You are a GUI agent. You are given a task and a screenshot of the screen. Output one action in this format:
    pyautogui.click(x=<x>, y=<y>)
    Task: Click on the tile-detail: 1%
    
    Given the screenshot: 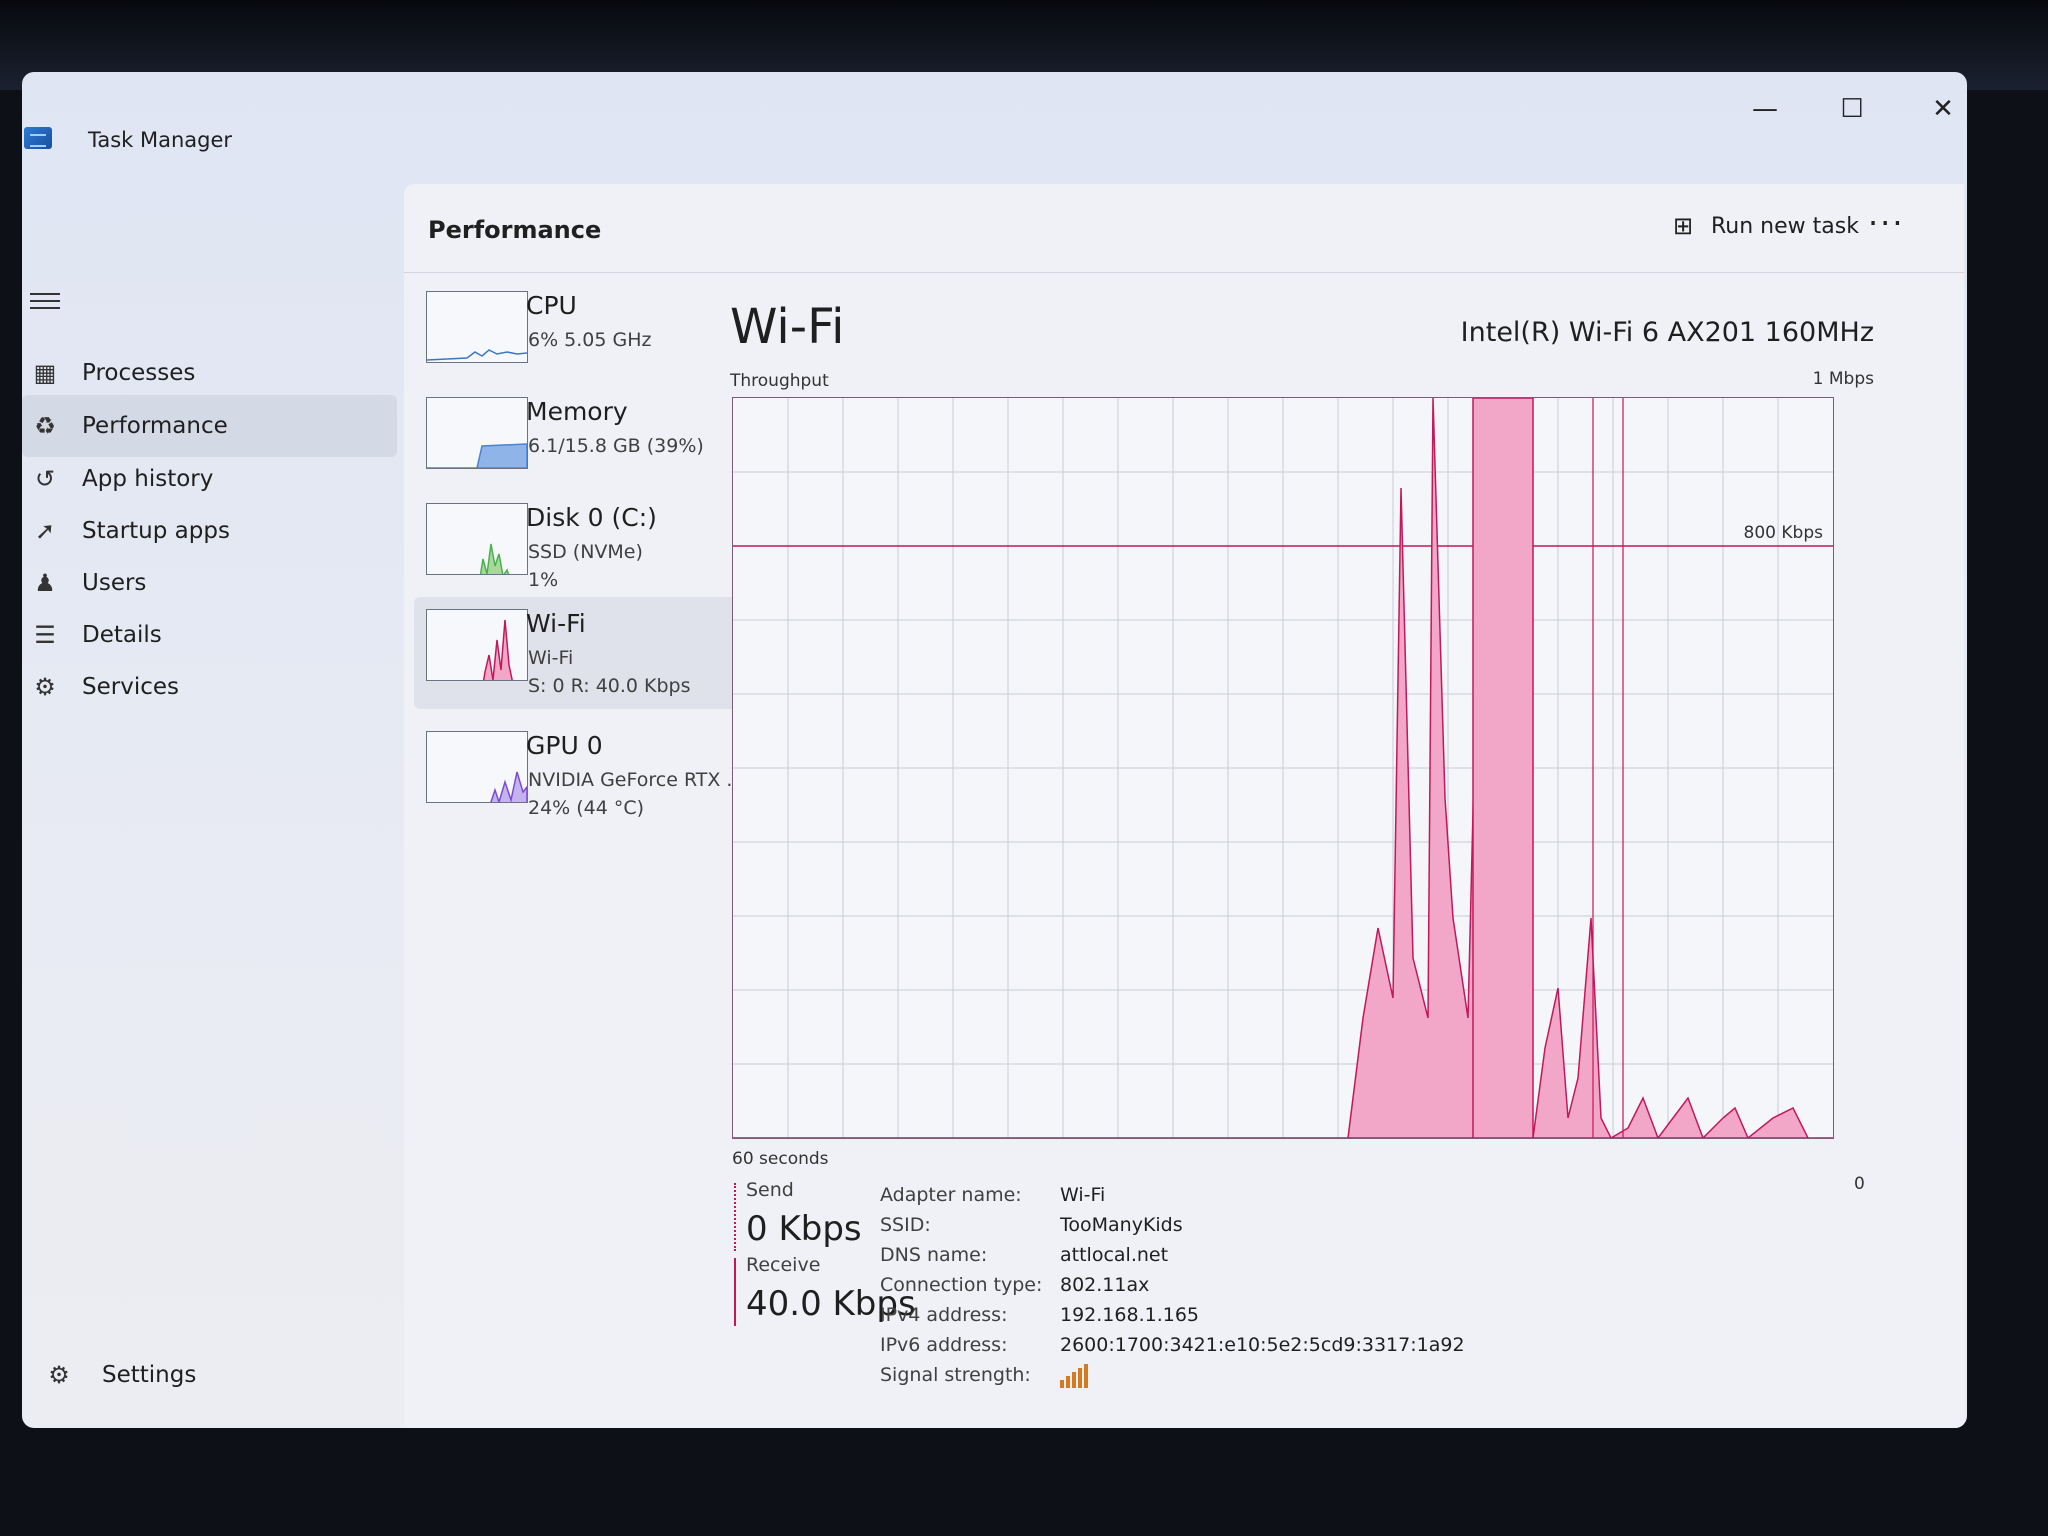 What is the action you would take?
    pyautogui.click(x=543, y=580)
    